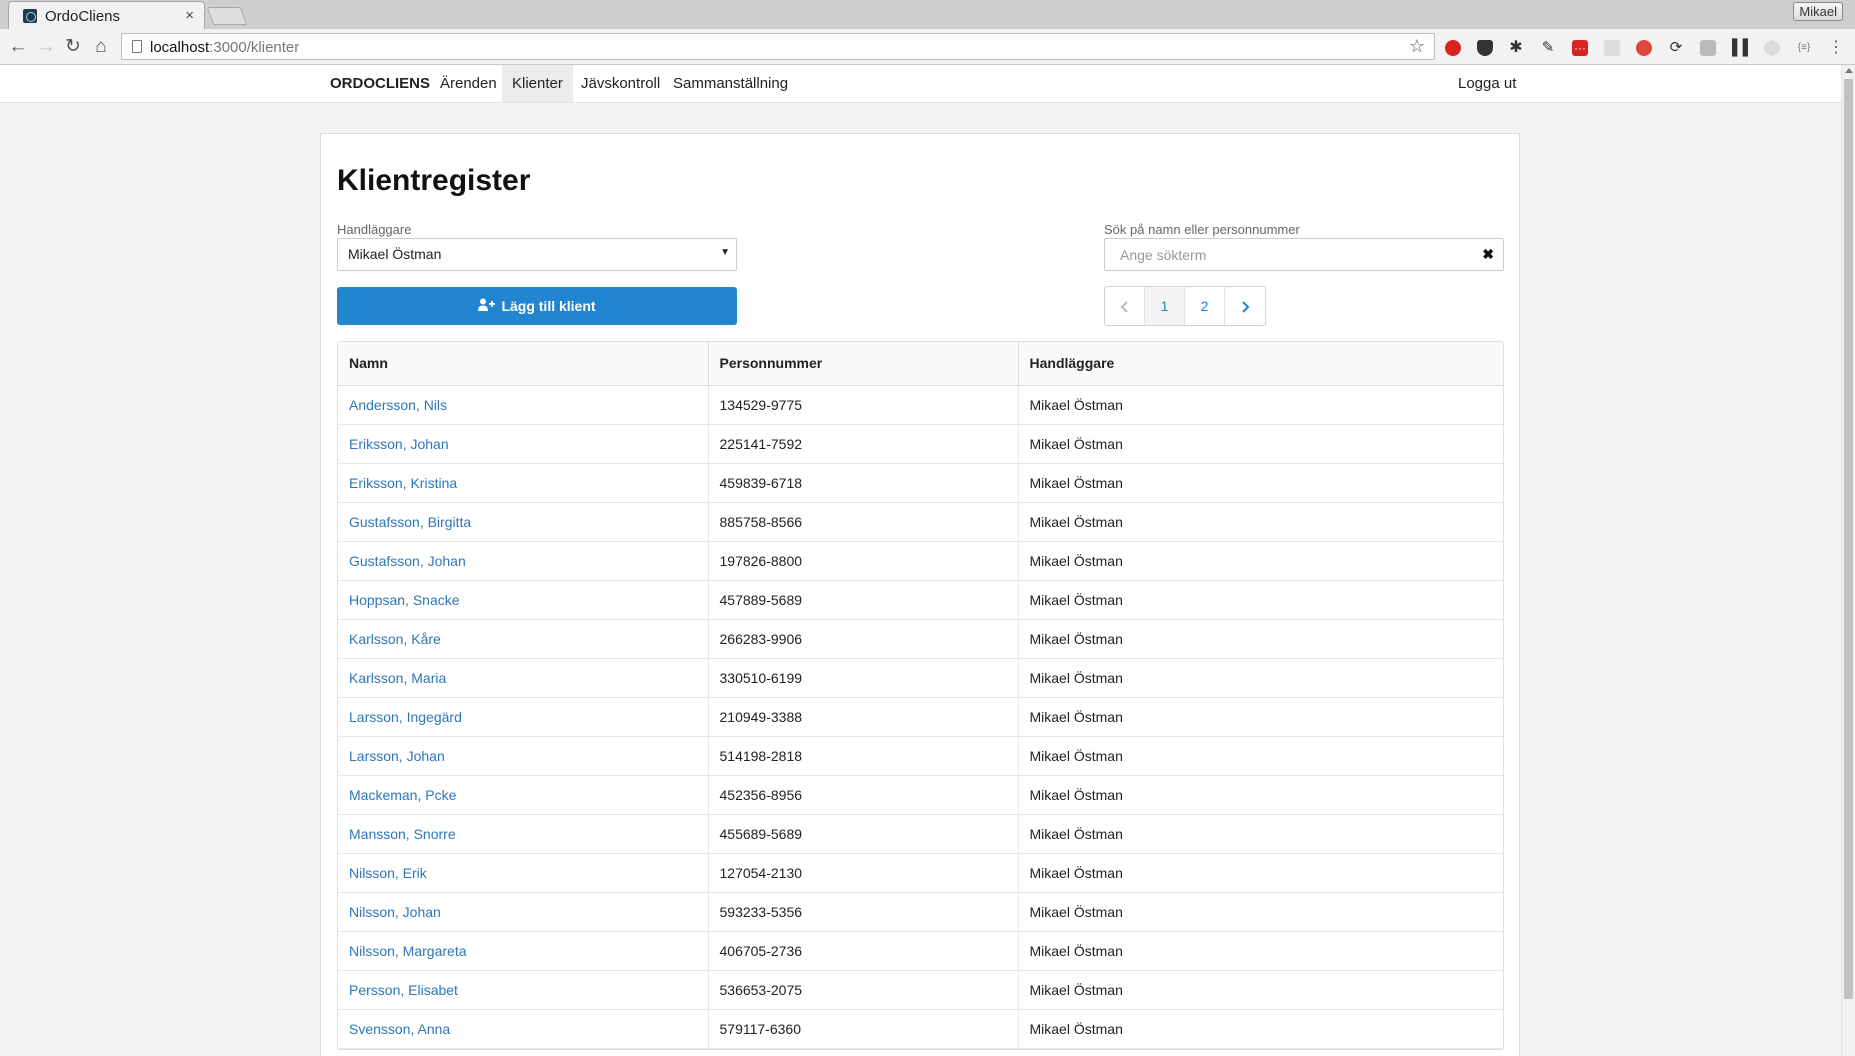 The height and width of the screenshot is (1056, 1855). Describe the element at coordinates (399, 1029) in the screenshot. I see `client-name-link: Svensson, Anna` at that location.